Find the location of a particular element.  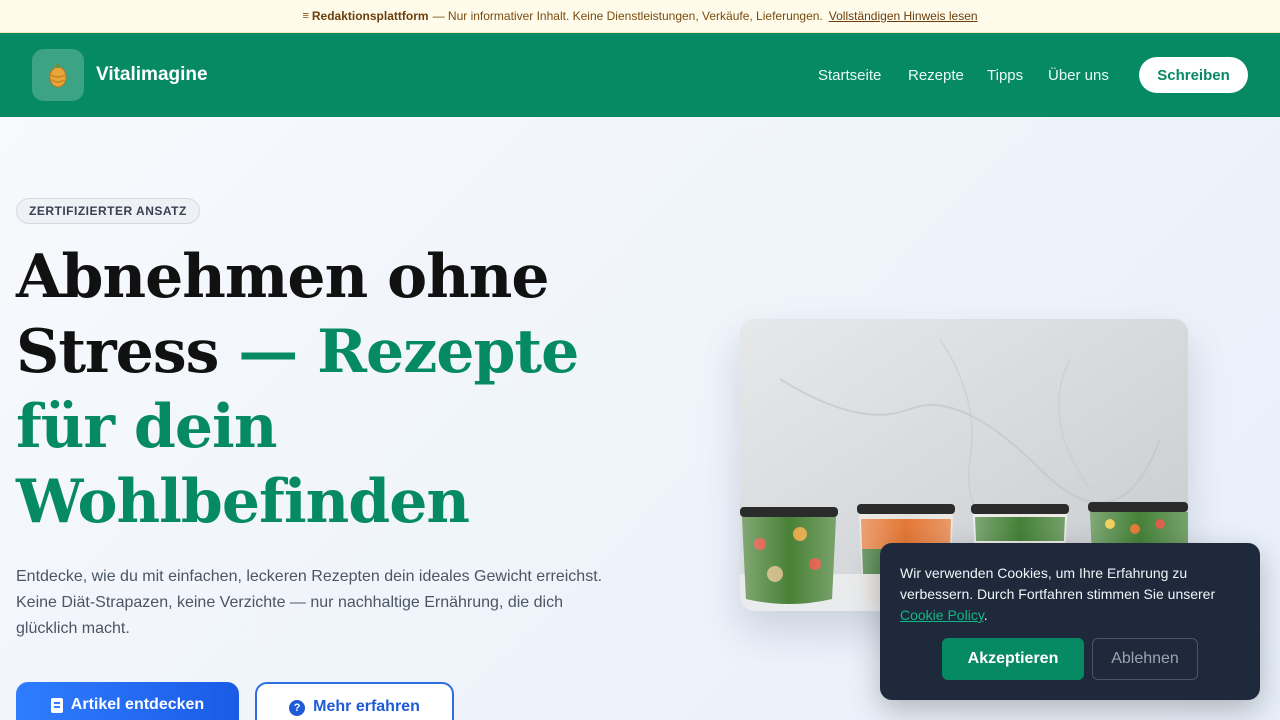

decline-cookies-button: Ablehnen is located at coordinates (1145, 659).